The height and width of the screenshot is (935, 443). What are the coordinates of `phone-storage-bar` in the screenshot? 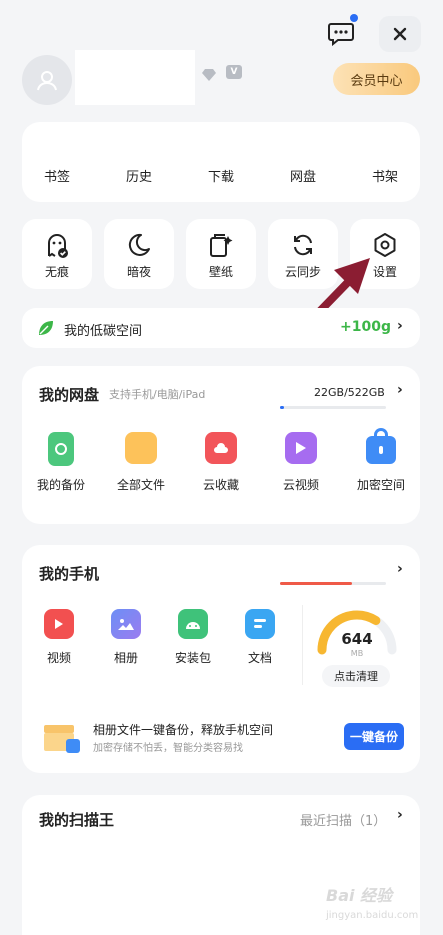 It's located at (333, 583).